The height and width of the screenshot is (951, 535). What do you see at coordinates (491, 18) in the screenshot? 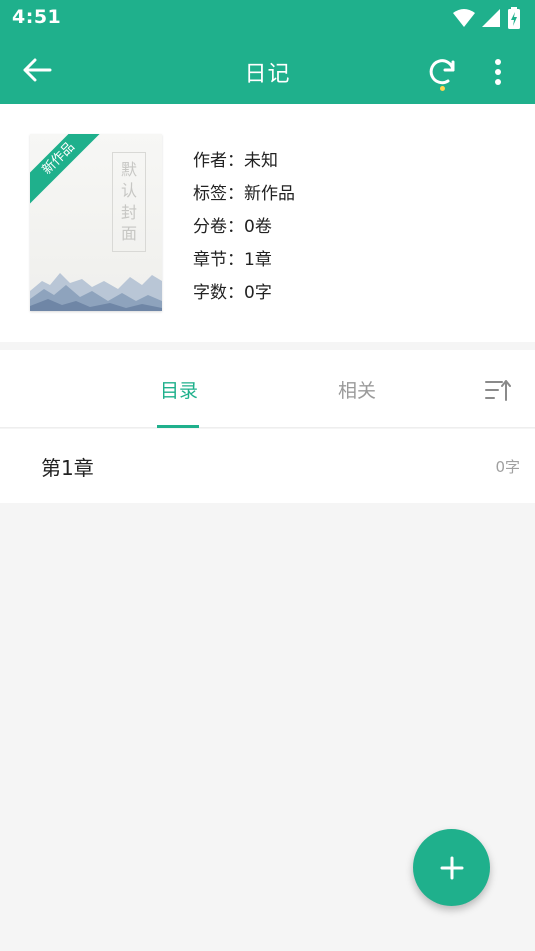
I see `signal-icon` at bounding box center [491, 18].